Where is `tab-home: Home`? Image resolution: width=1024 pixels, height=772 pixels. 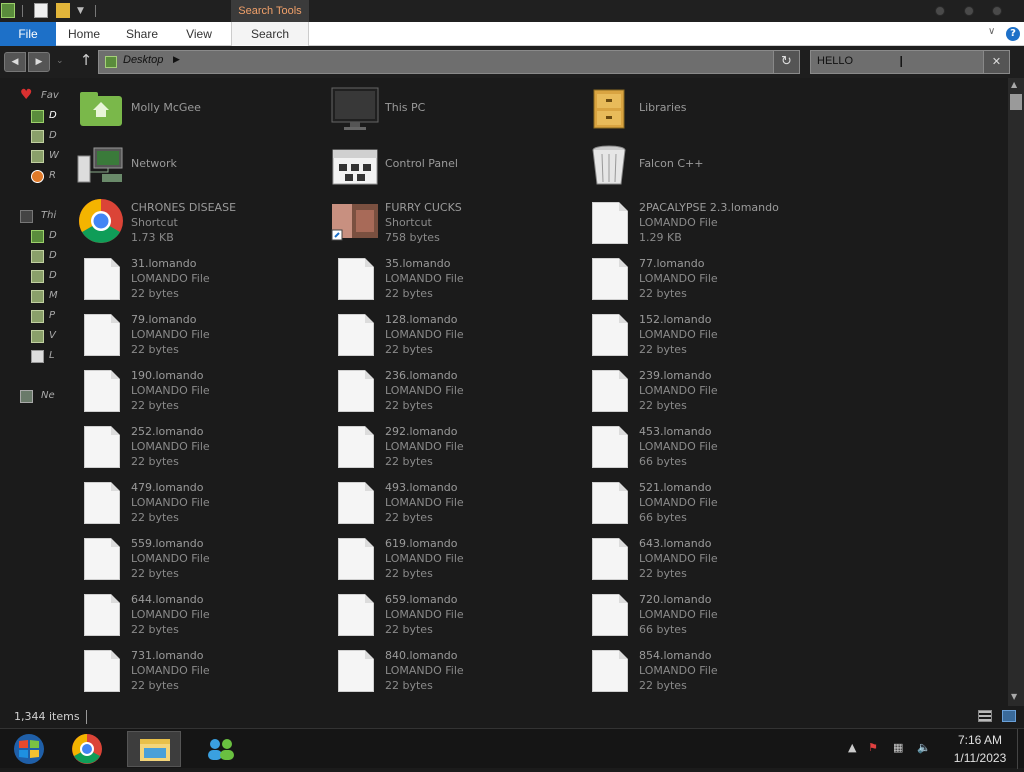 tab-home: Home is located at coordinates (84, 34).